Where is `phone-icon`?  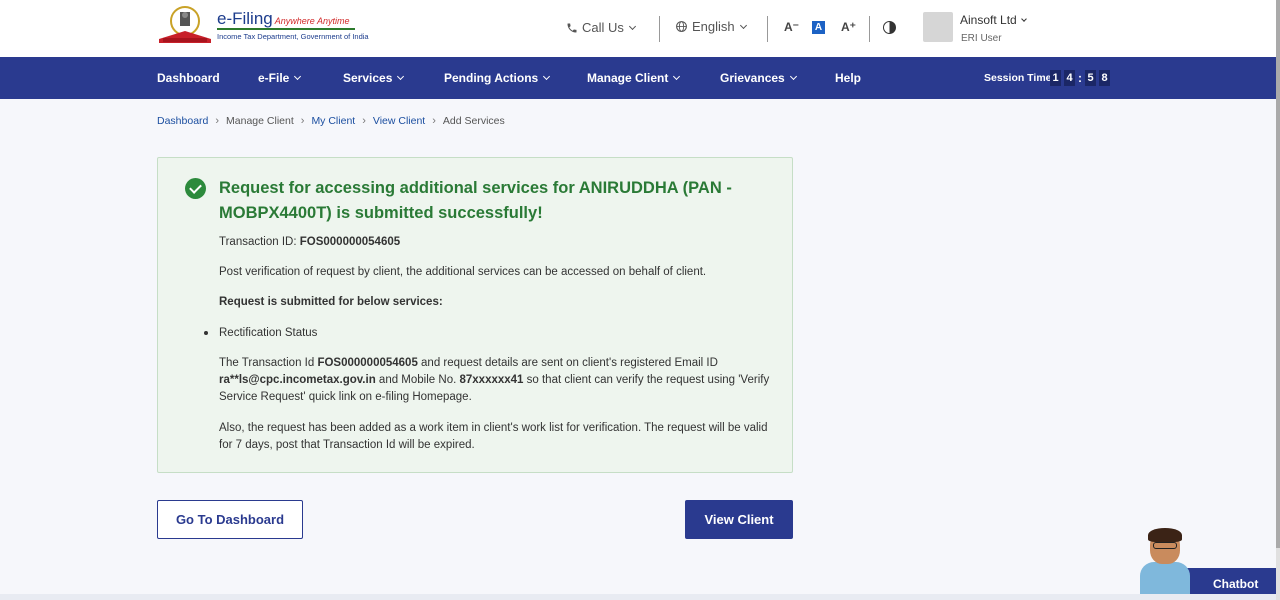 phone-icon is located at coordinates (572, 27).